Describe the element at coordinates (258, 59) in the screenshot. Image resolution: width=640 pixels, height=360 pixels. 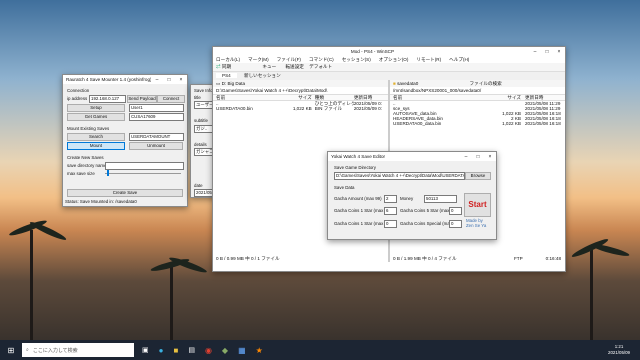
I see `menu-mark: マーク(M)` at that location.